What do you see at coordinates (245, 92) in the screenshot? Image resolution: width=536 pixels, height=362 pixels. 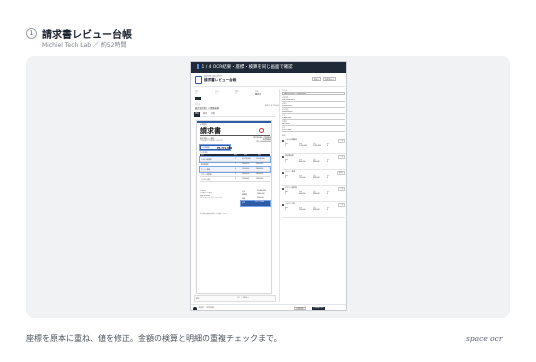 I see `meta-item: 期限 —` at bounding box center [245, 92].